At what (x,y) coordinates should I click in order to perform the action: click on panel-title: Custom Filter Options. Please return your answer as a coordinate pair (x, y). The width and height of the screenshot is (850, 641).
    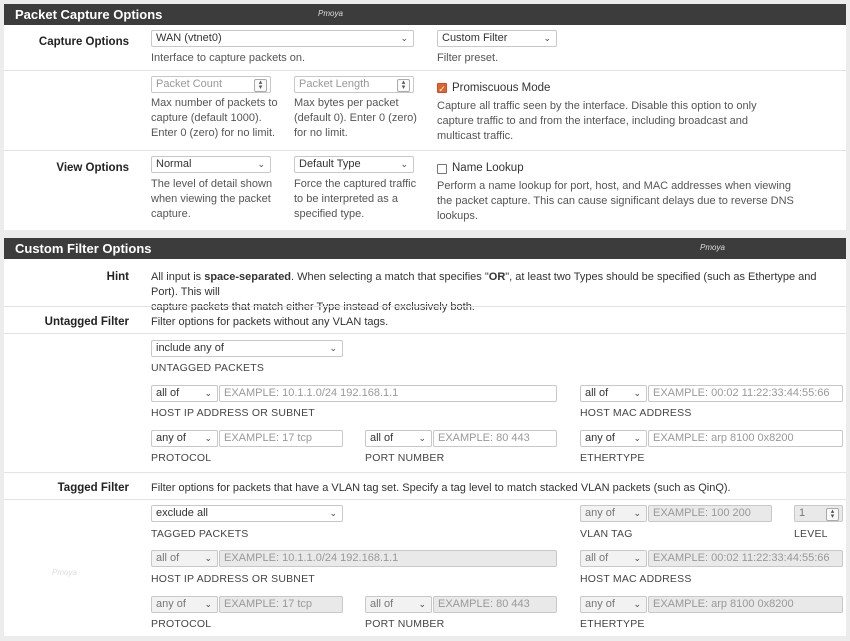
    Looking at the image, I should click on (83, 248).